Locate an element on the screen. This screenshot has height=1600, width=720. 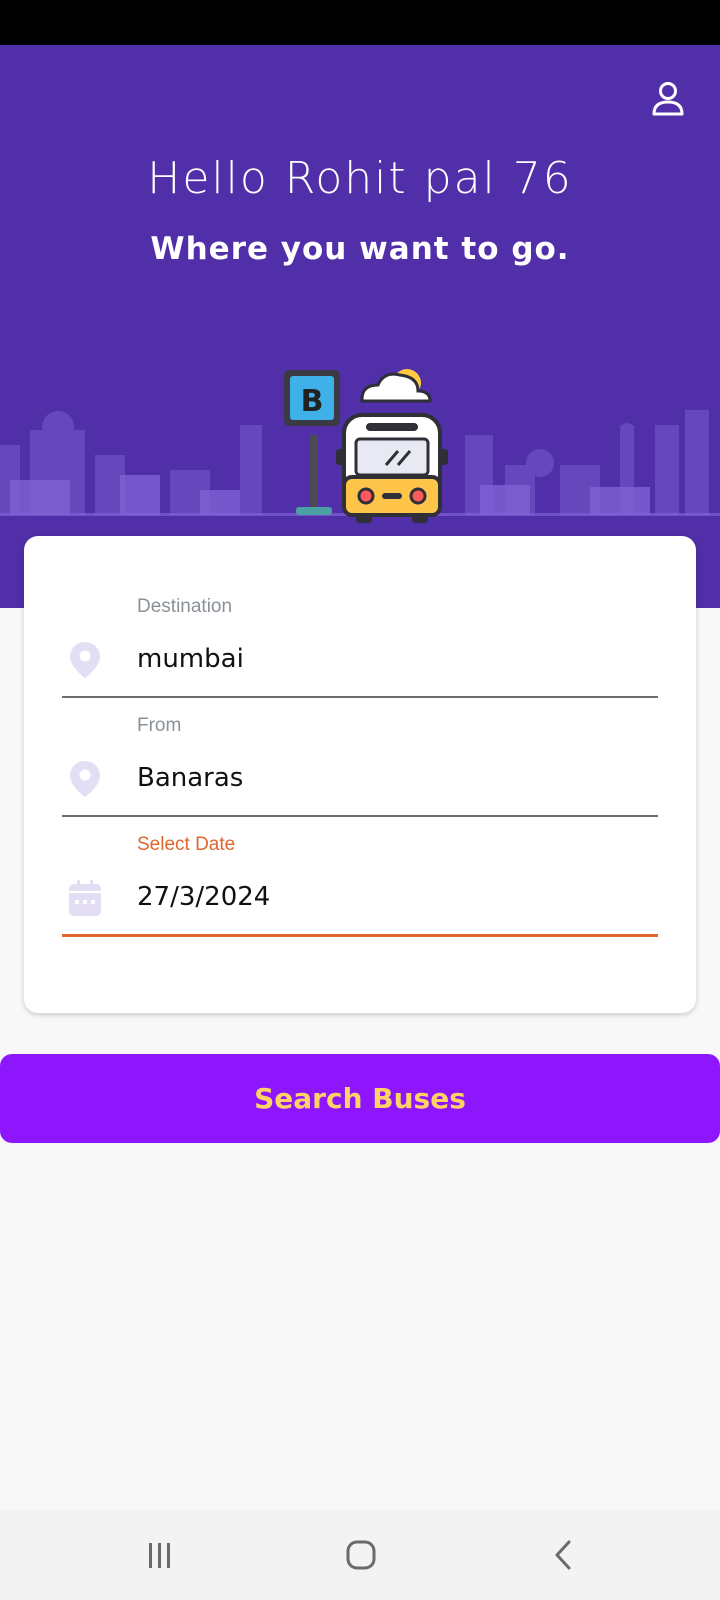
search-buses-button: Search Buses is located at coordinates (360, 1098).